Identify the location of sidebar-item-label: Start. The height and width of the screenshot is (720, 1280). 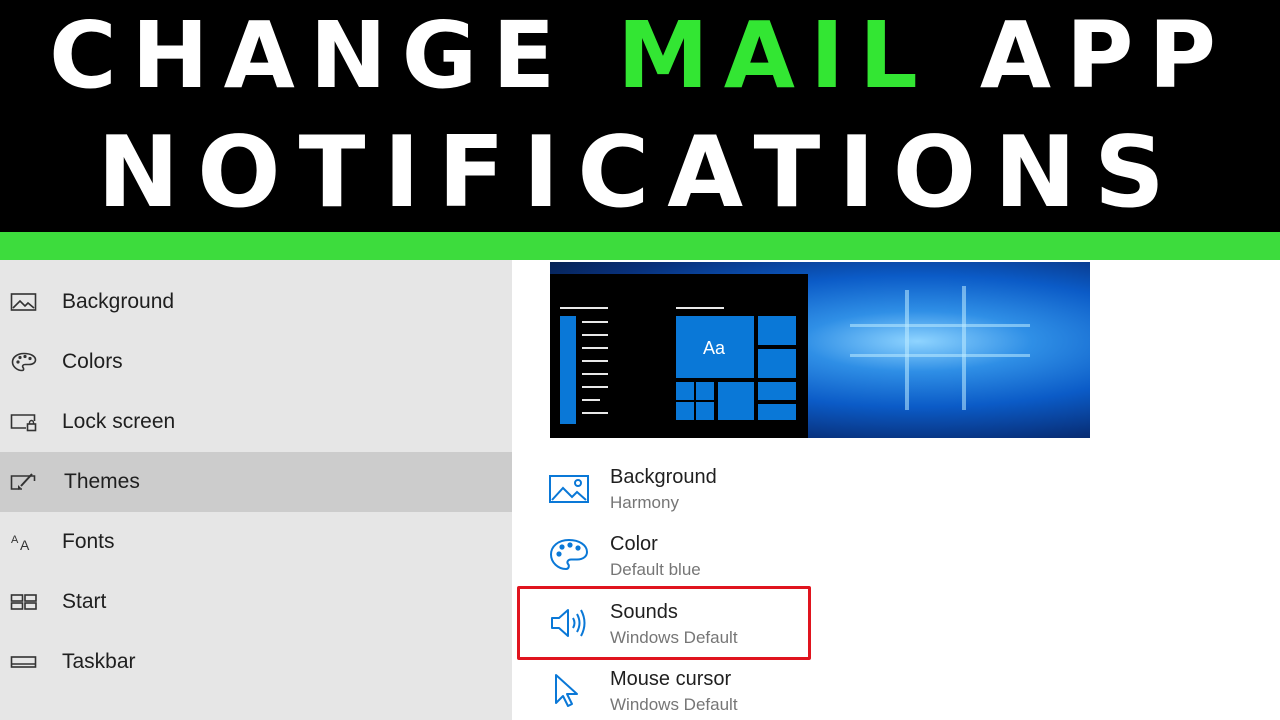
(84, 601).